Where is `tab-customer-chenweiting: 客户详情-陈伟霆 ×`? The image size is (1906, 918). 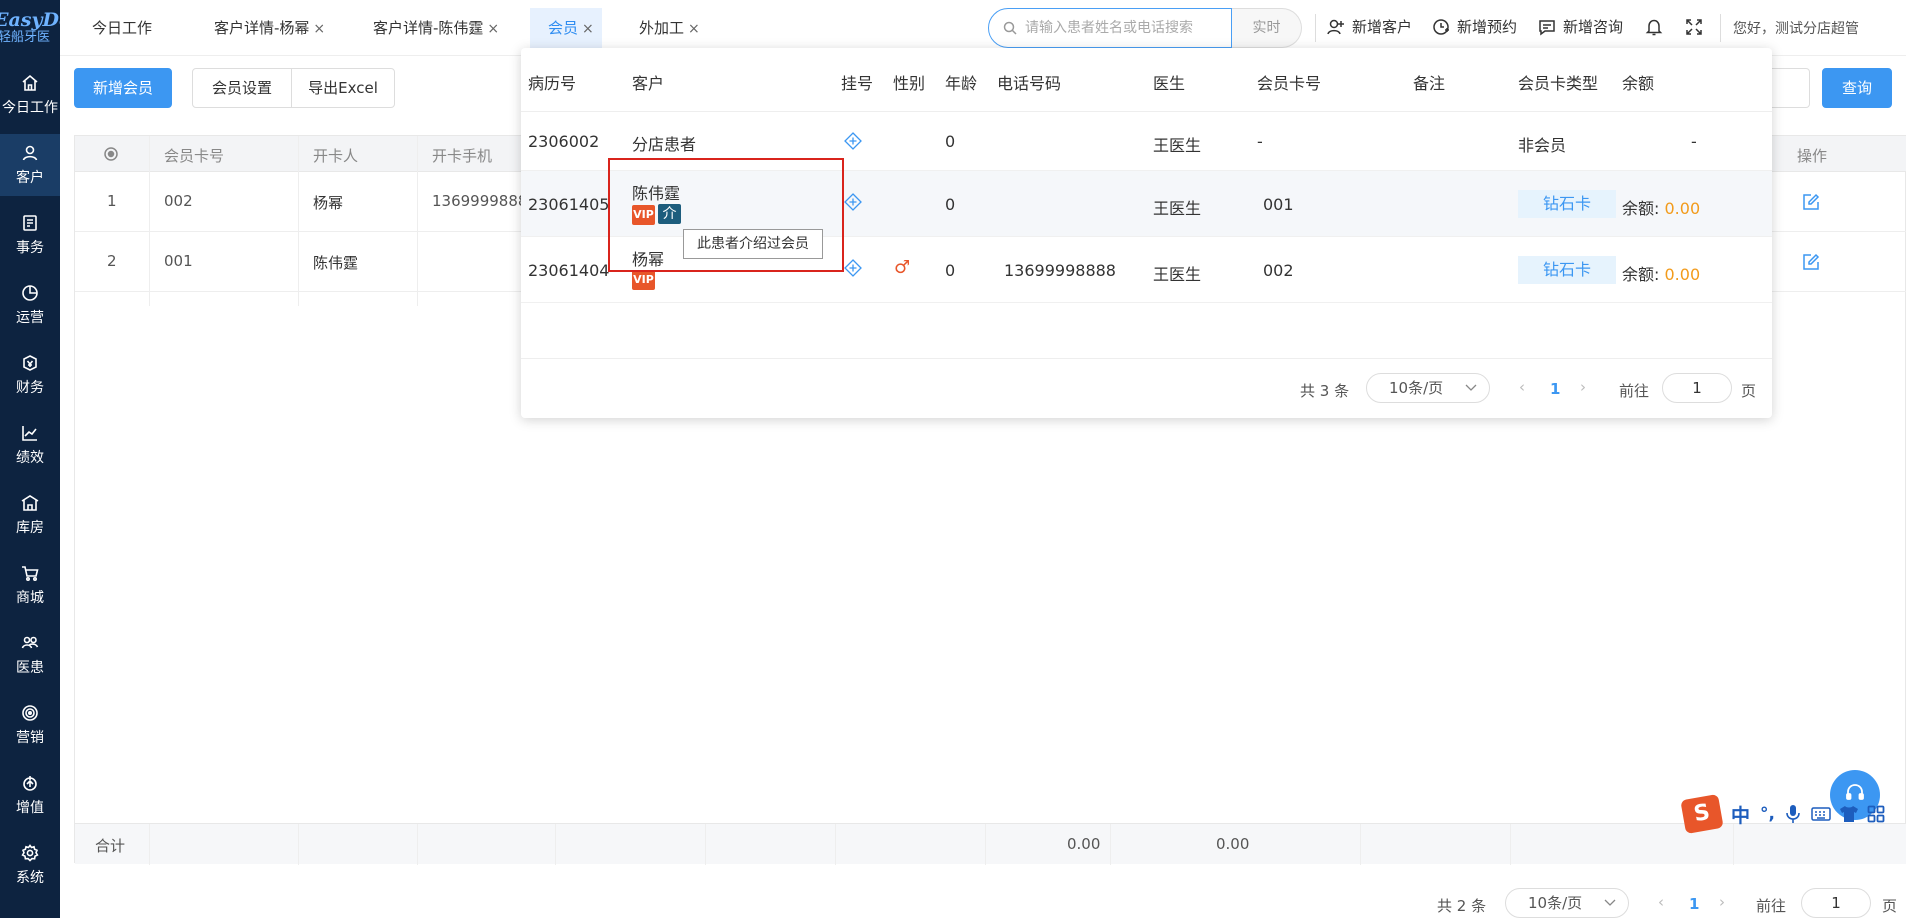
tab-customer-chenweiting: 客户详情-陈伟霆 × is located at coordinates (436, 28).